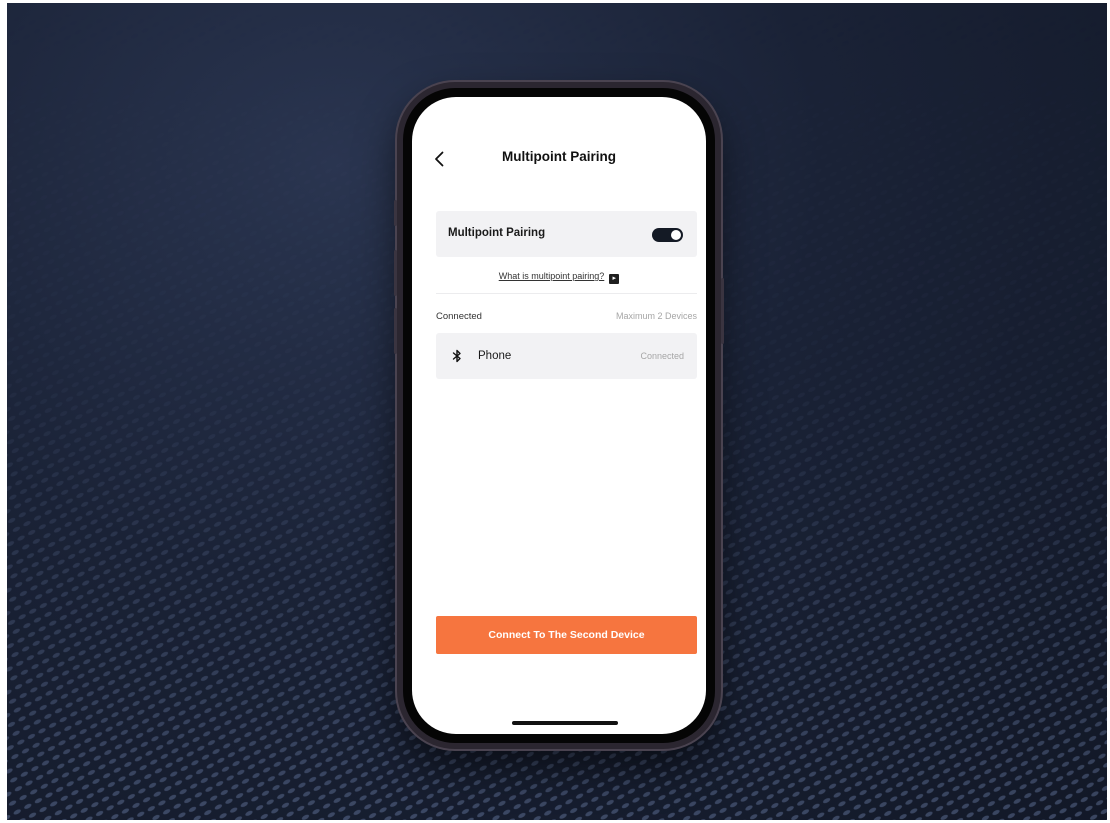 This screenshot has height=823, width=1110. I want to click on multipoint-setting-label: Multipoint Pairing, so click(497, 233).